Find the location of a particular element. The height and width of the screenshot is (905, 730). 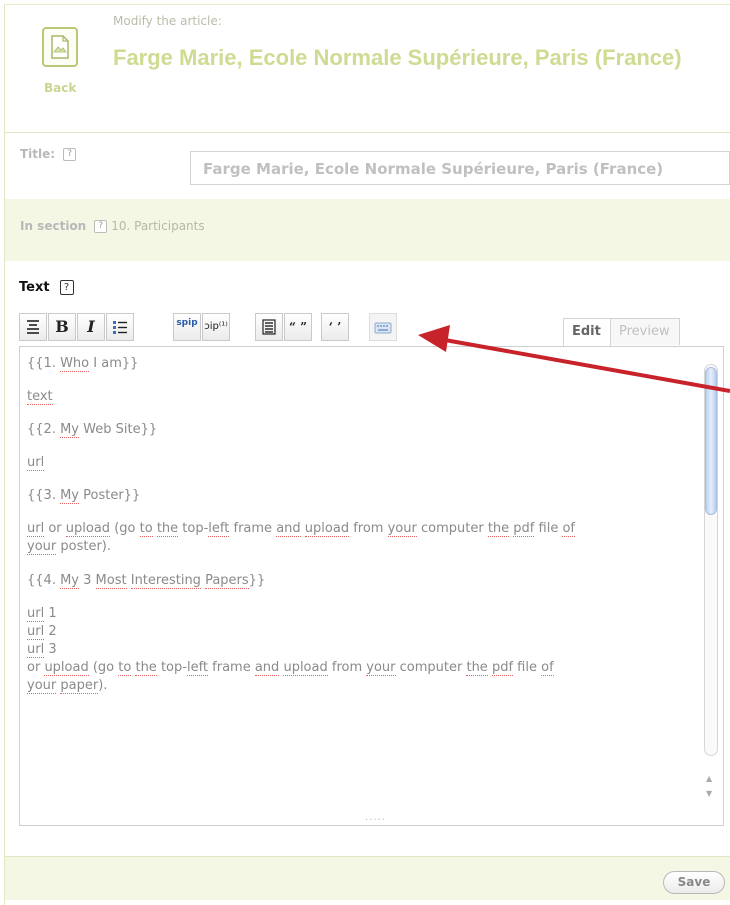

bold-icon: B is located at coordinates (62, 327).